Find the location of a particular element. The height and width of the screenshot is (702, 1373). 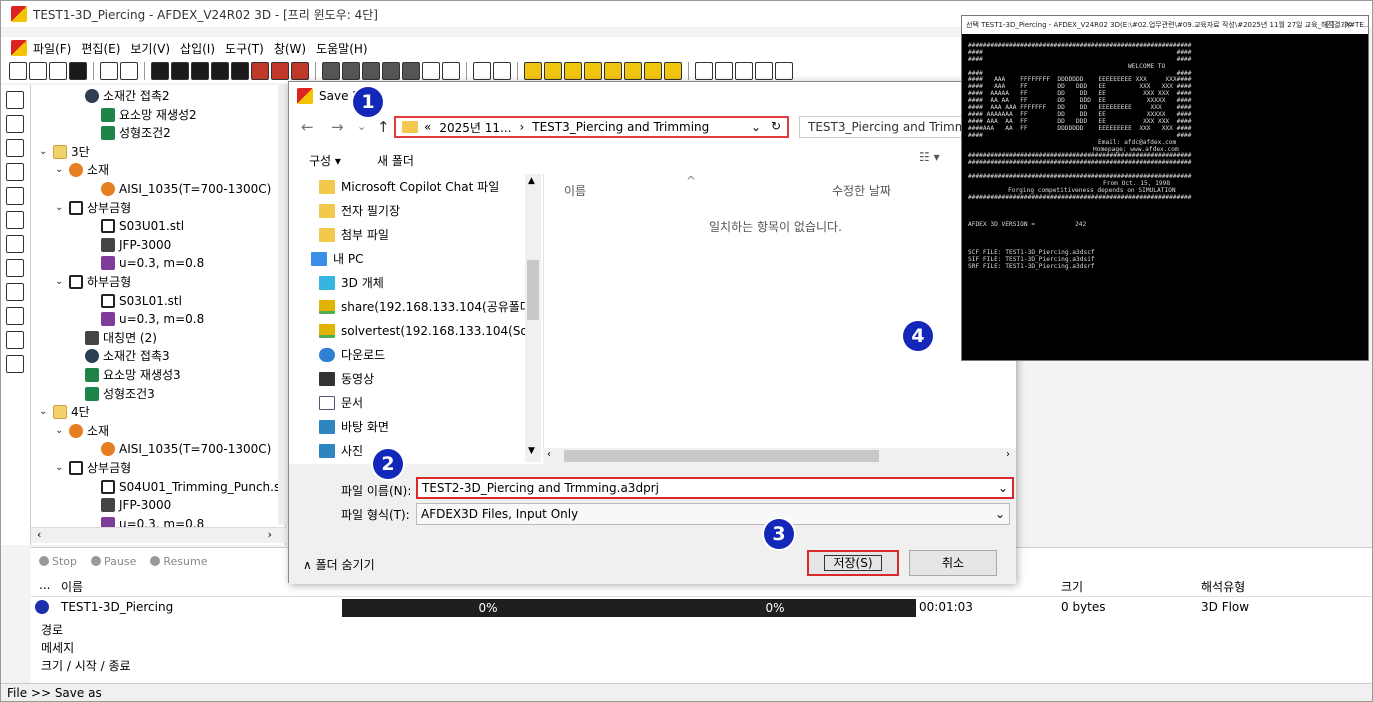

section-icon is located at coordinates (411, 71).